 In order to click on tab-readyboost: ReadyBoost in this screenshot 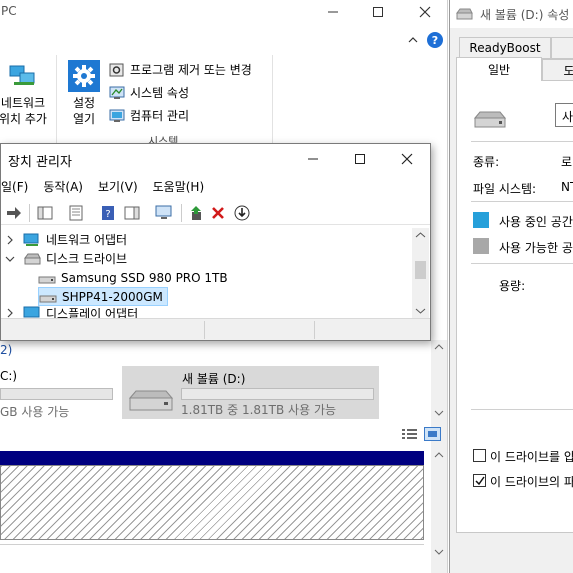, I will do `click(505, 48)`.